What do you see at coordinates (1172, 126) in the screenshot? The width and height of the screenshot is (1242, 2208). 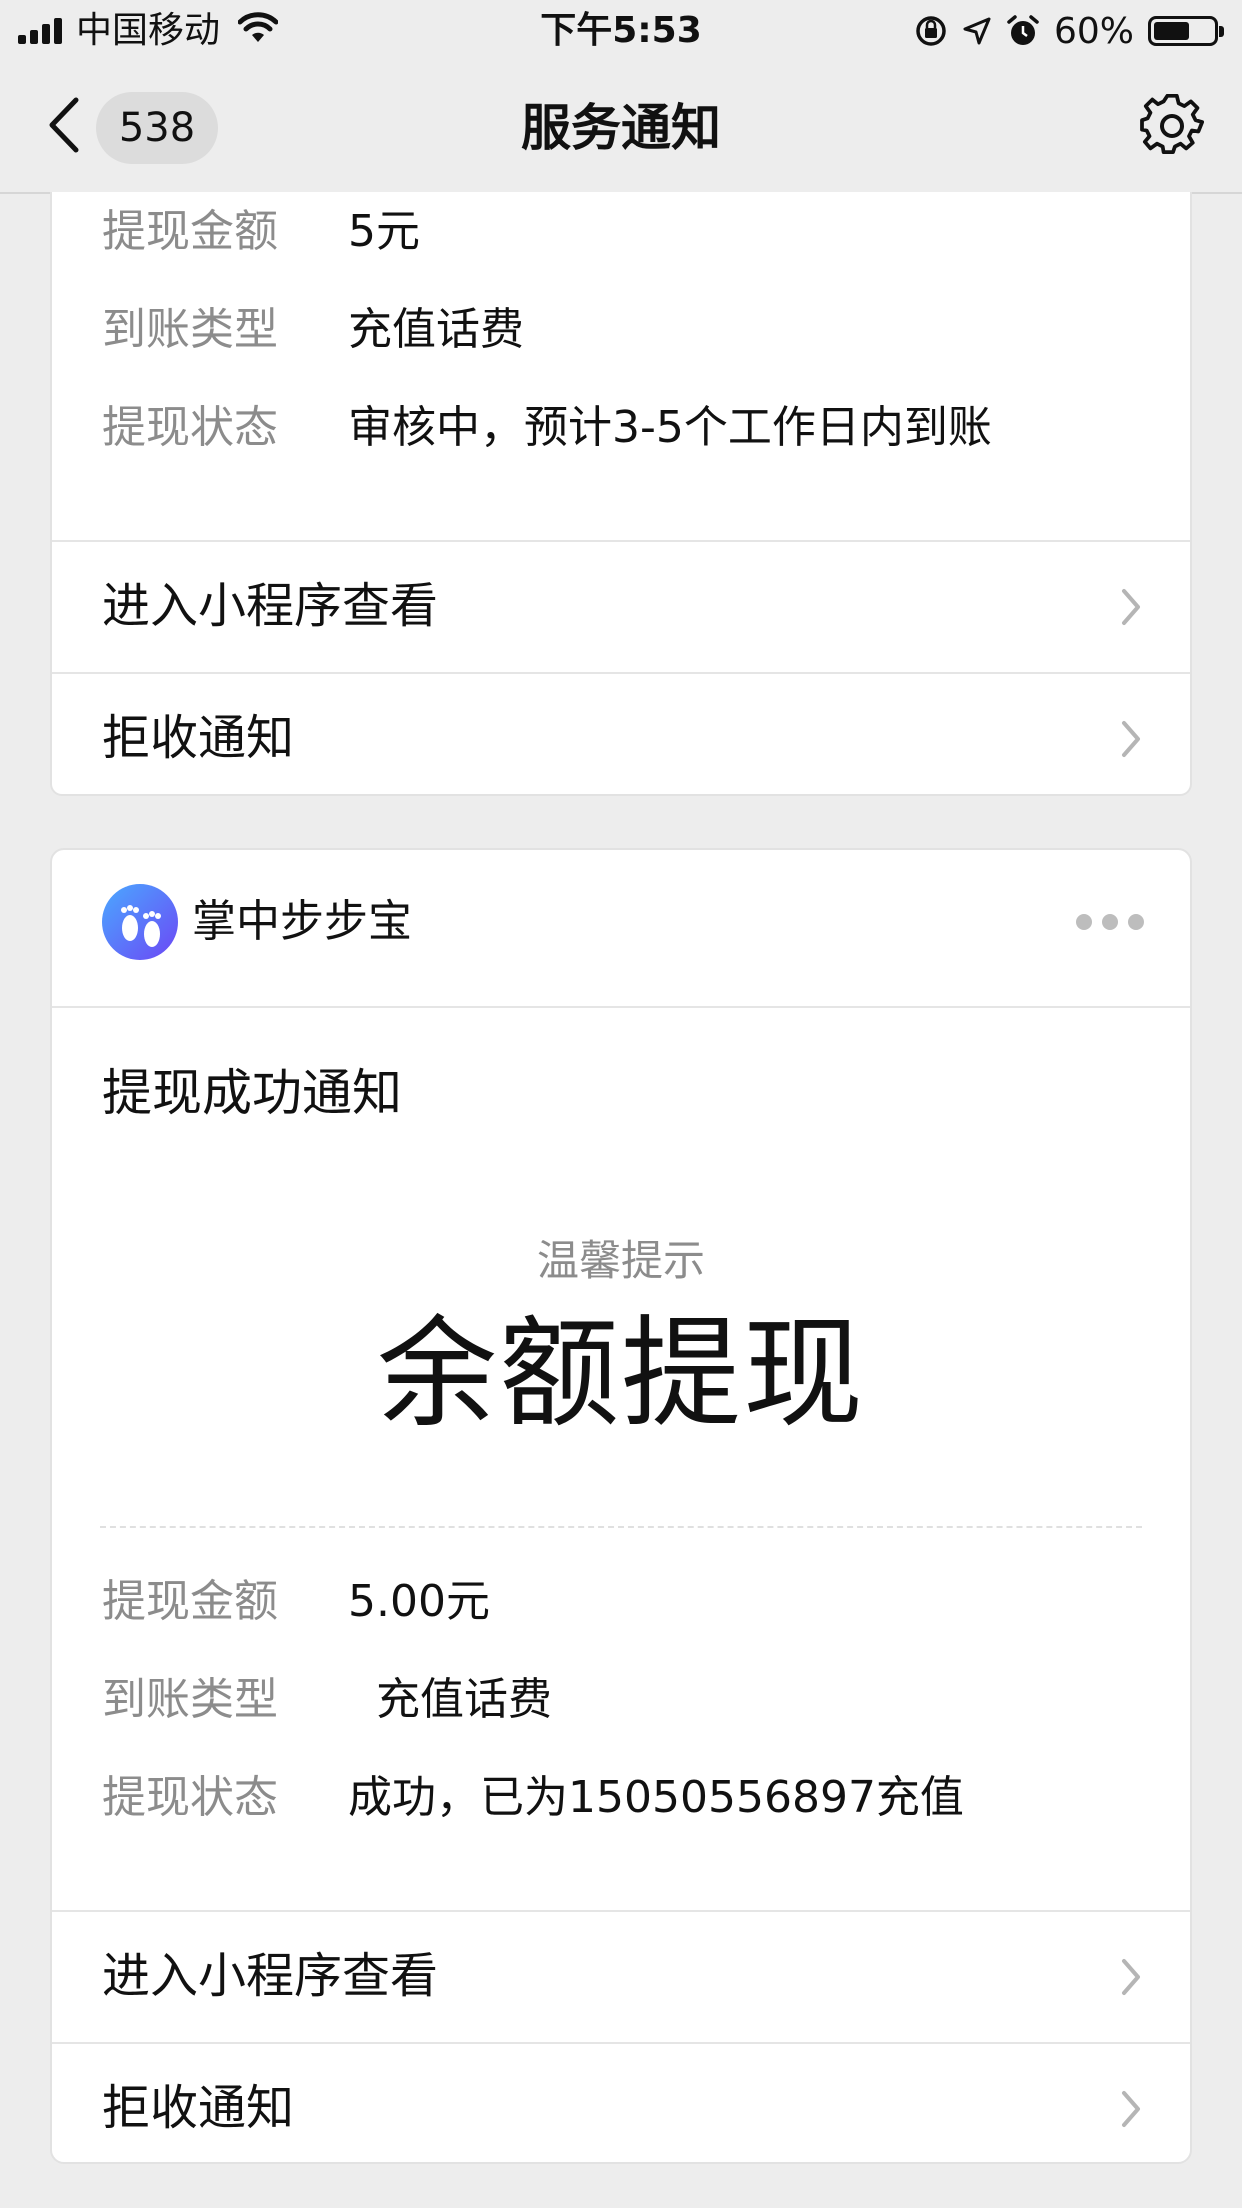 I see `gear-icon` at bounding box center [1172, 126].